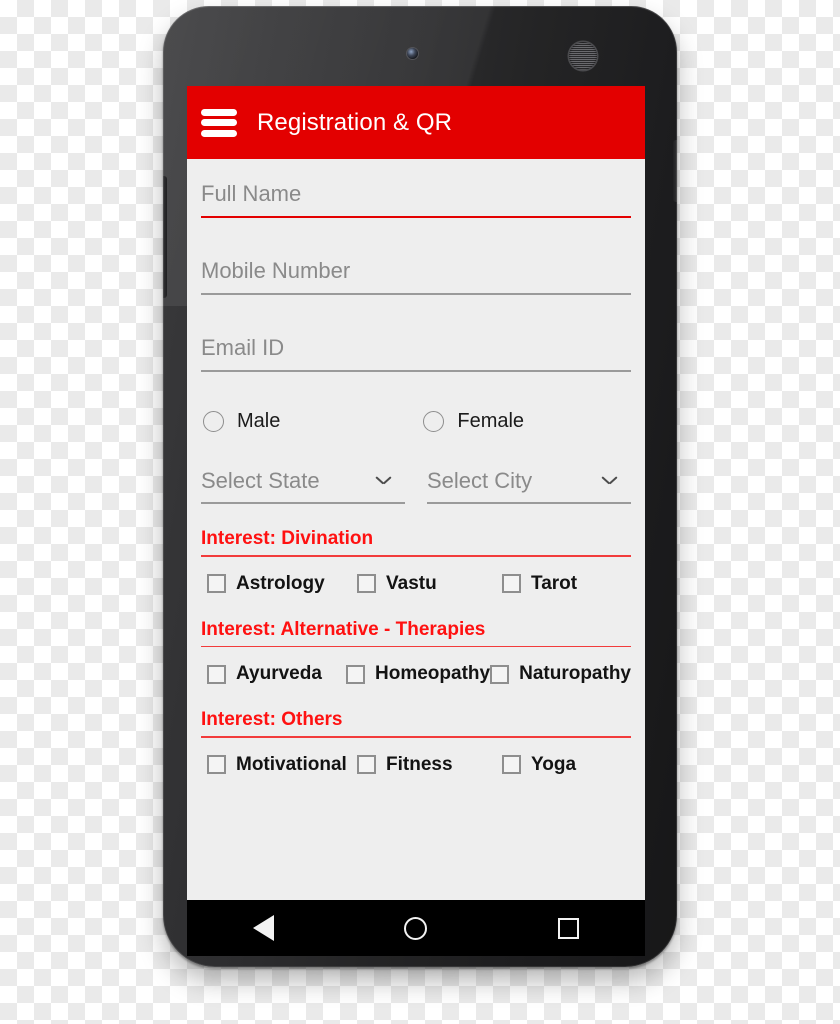  I want to click on checkbox-group-alternative-therapies: Ayurveda Homeopathy Naturopathy, so click(416, 674).